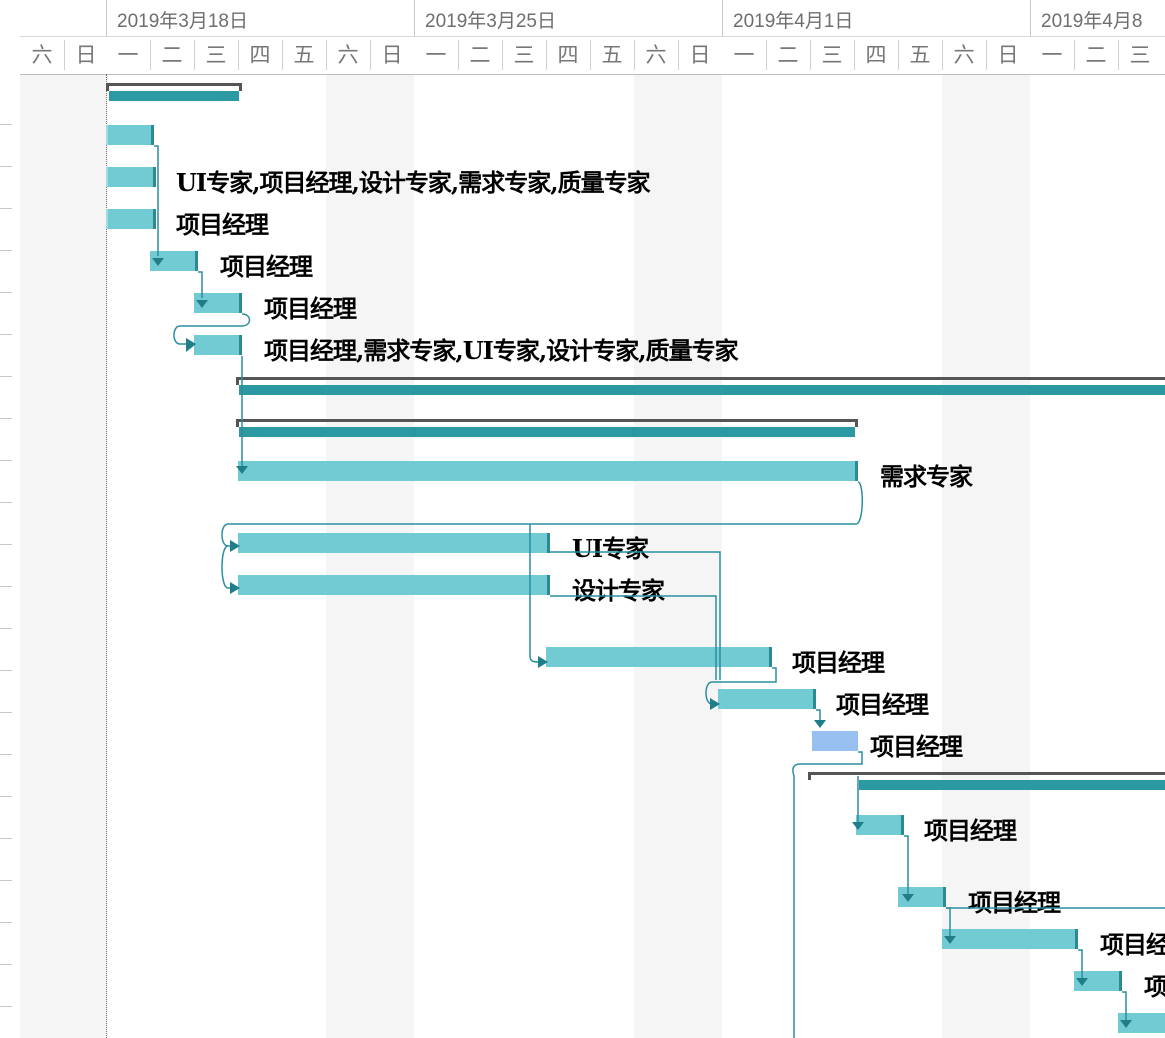  I want to click on resource-label: 项目经理,需求专家,UI专家,设计专家,质量专家, so click(501, 350).